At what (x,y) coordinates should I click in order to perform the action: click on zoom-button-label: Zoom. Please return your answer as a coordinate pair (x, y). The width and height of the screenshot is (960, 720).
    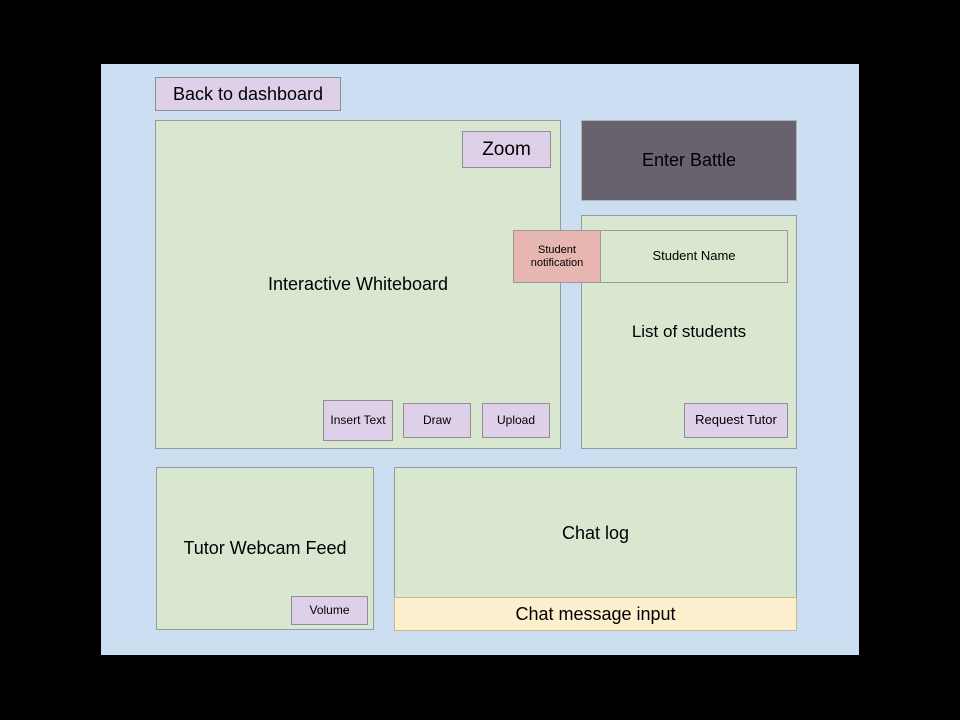
    Looking at the image, I should click on (506, 149).